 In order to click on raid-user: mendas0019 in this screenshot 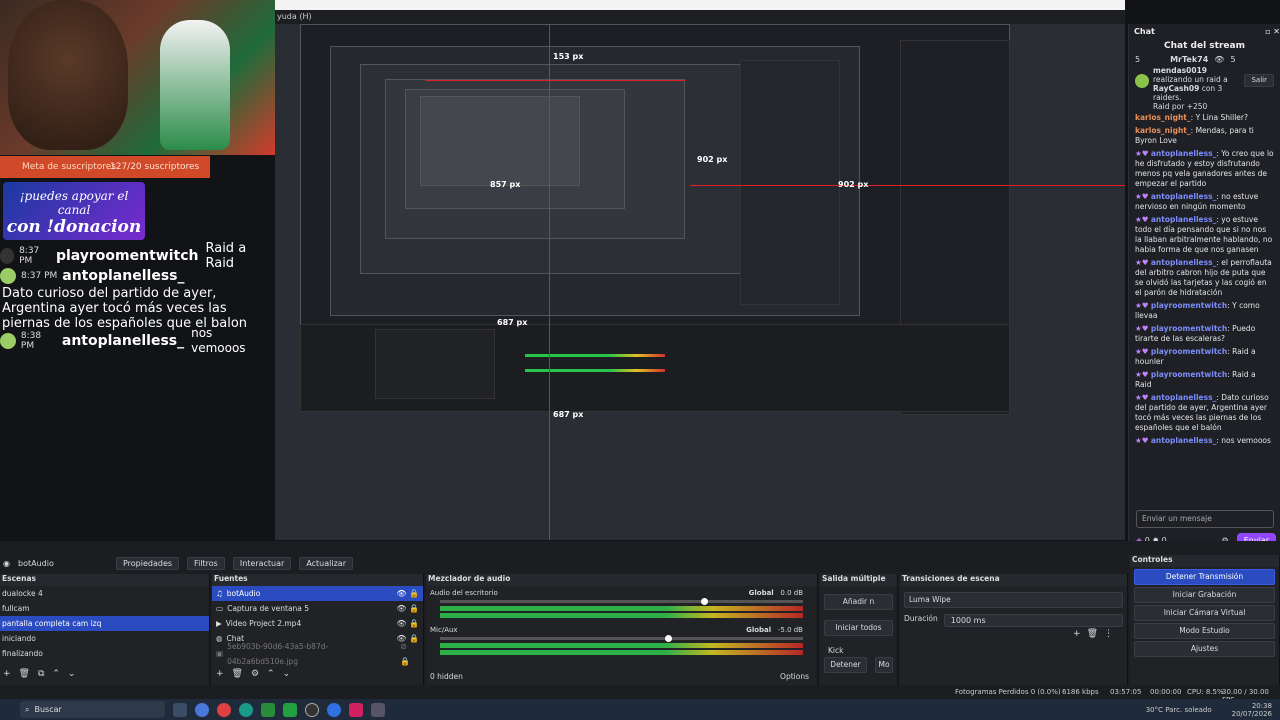, I will do `click(1180, 70)`.